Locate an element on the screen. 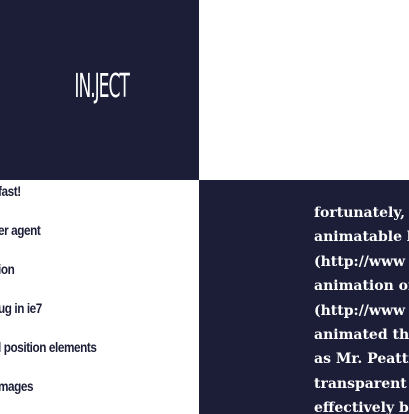  article-line: animation of is located at coordinates (361, 286).